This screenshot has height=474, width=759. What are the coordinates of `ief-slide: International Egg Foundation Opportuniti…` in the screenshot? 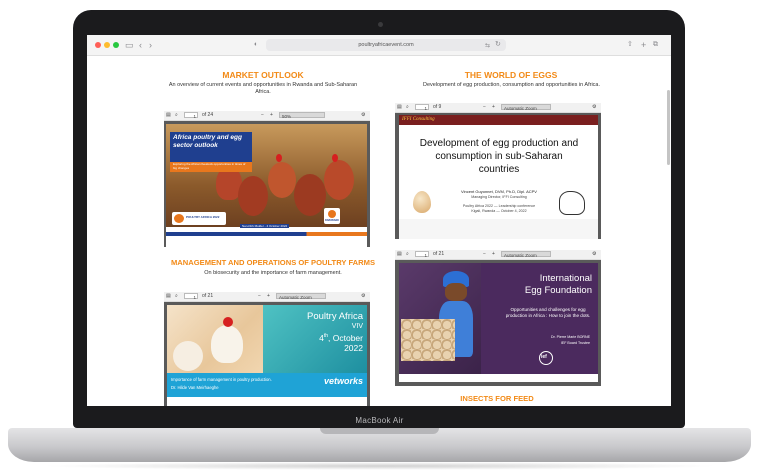 It's located at (498, 322).